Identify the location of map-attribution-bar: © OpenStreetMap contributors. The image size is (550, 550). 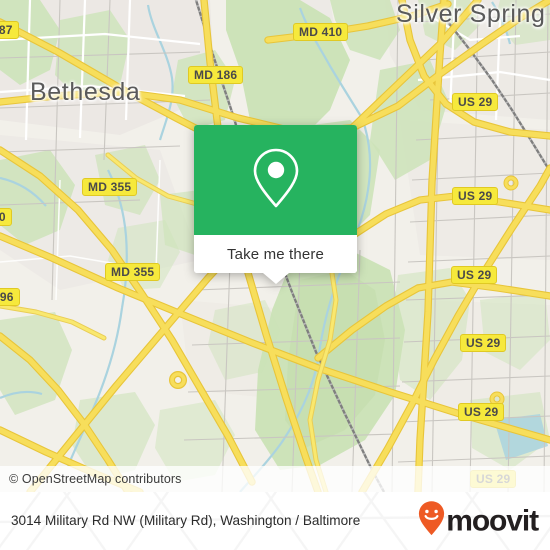
(275, 479).